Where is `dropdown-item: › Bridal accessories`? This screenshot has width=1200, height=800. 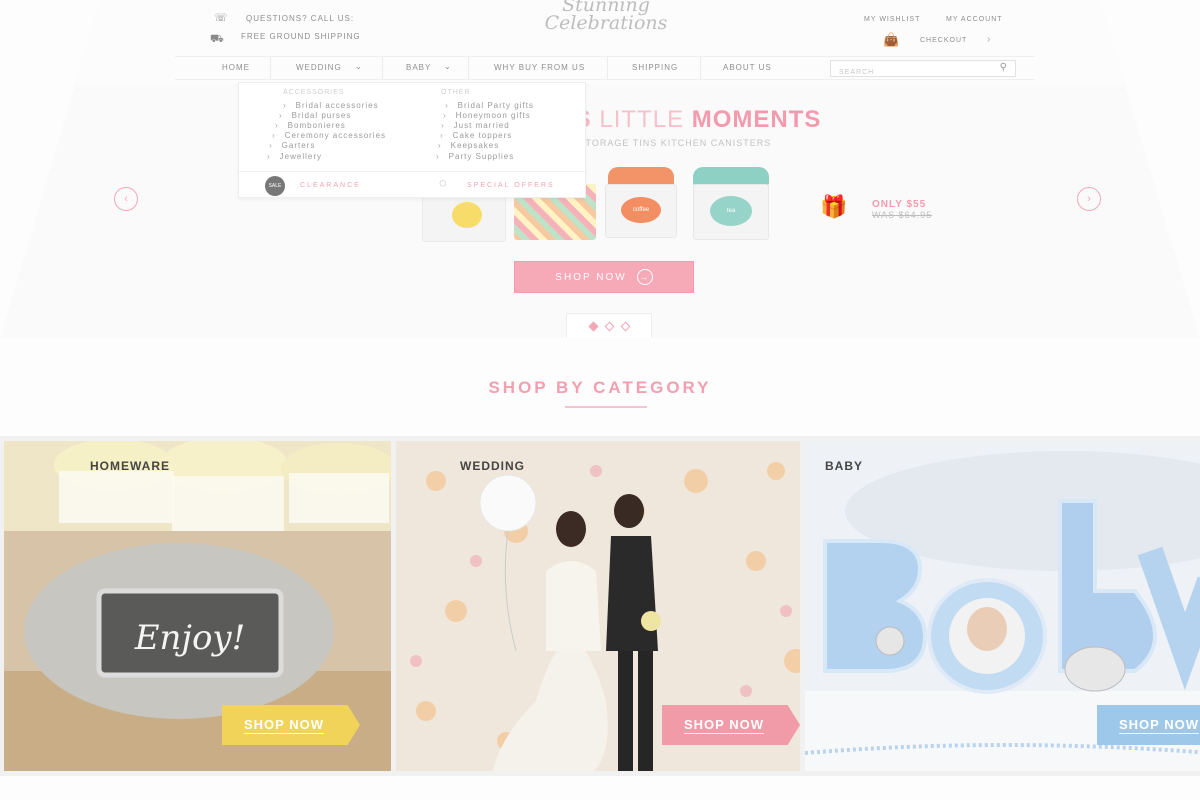
dropdown-item: › Bridal accessories is located at coordinates (331, 105).